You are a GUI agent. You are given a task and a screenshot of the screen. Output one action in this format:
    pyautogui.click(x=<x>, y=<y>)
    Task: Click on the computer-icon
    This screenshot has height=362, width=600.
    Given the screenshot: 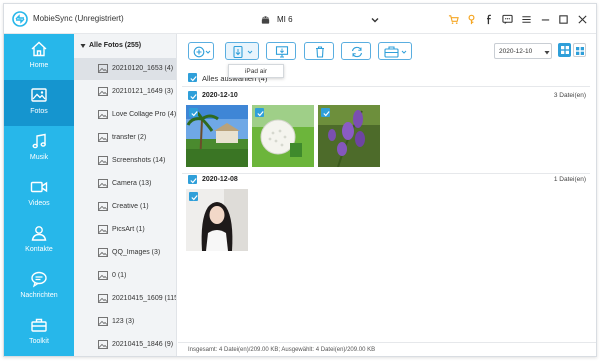 What is the action you would take?
    pyautogui.click(x=282, y=52)
    